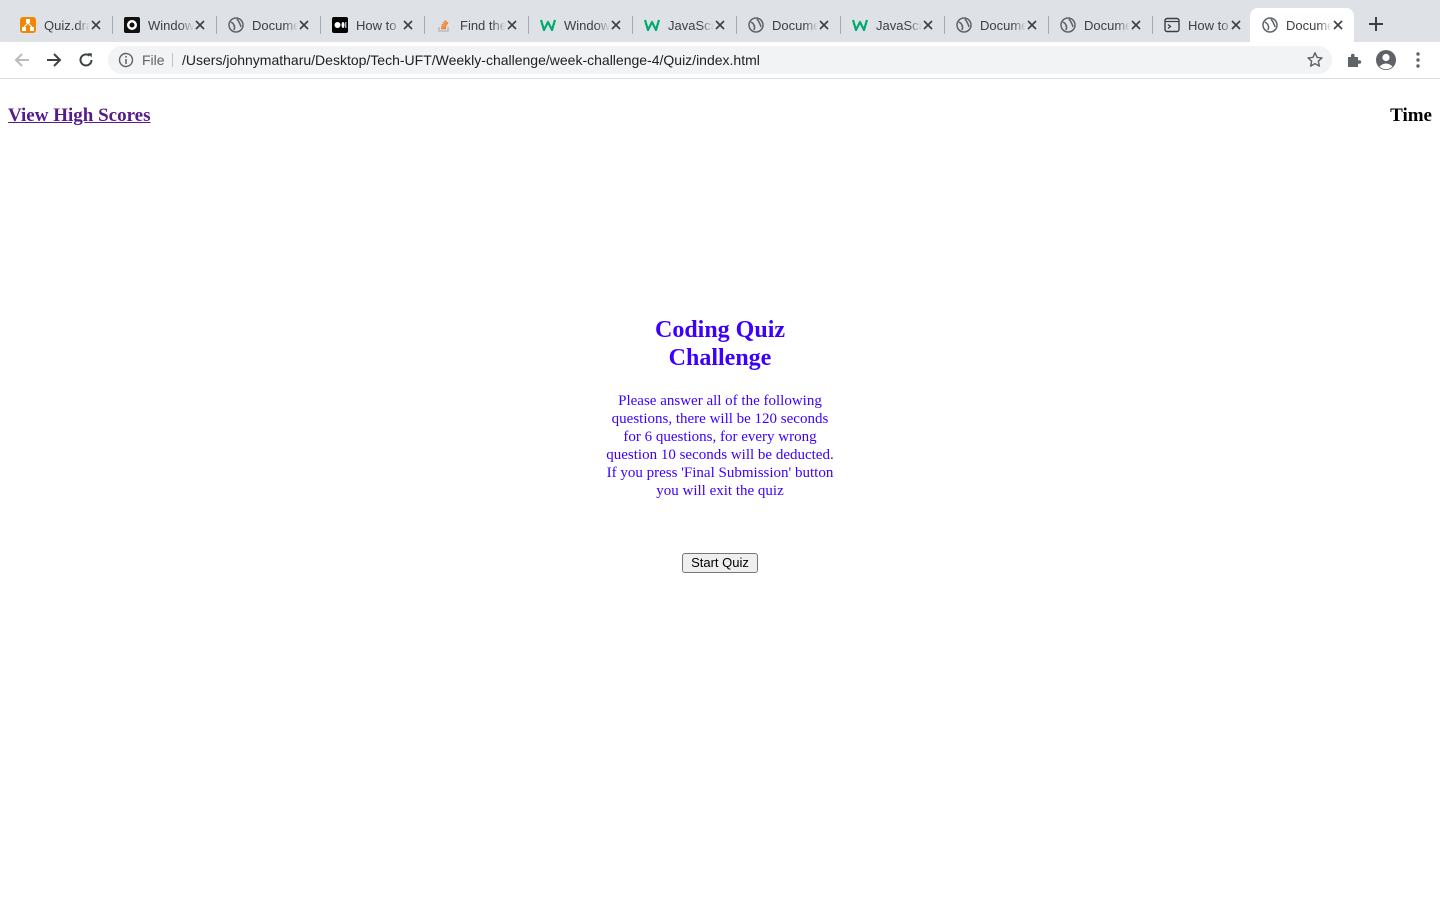  I want to click on reload-button, so click(86, 60).